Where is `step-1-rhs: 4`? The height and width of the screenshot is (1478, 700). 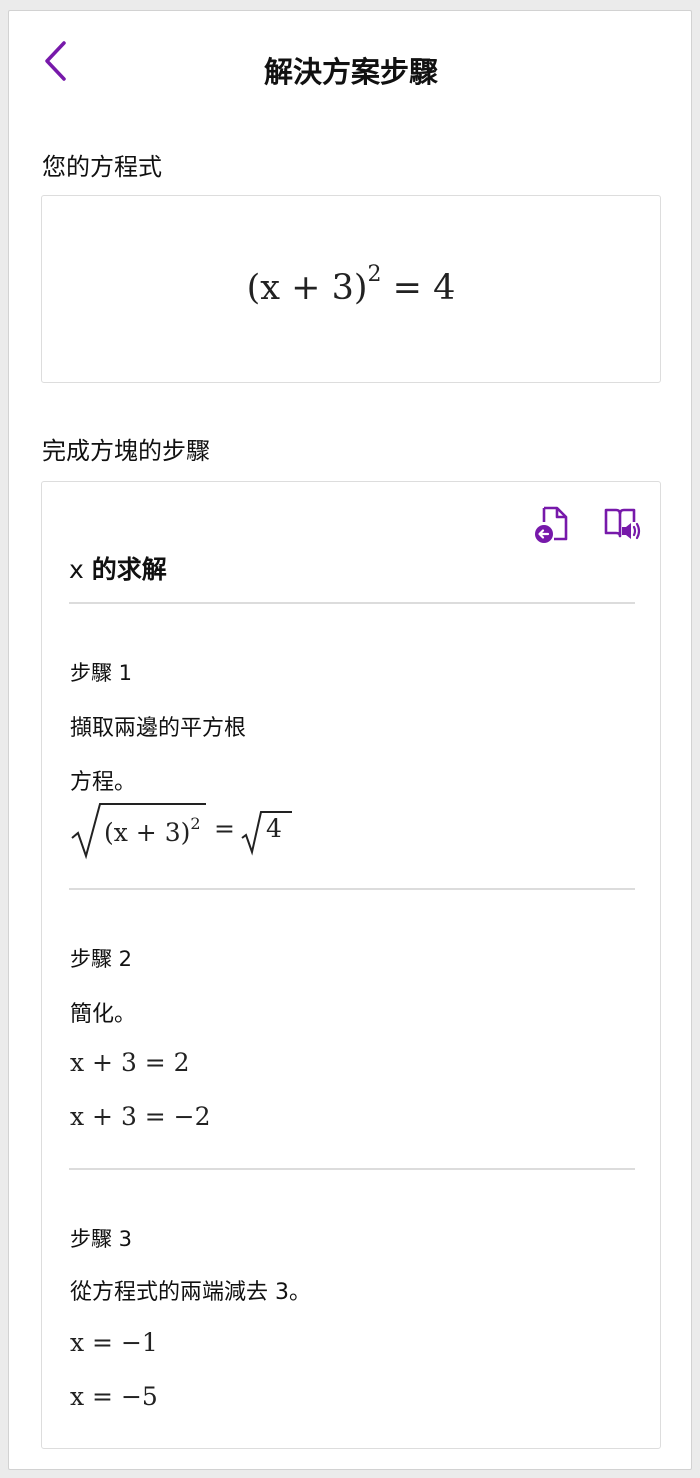
step-1-rhs: 4 is located at coordinates (274, 828).